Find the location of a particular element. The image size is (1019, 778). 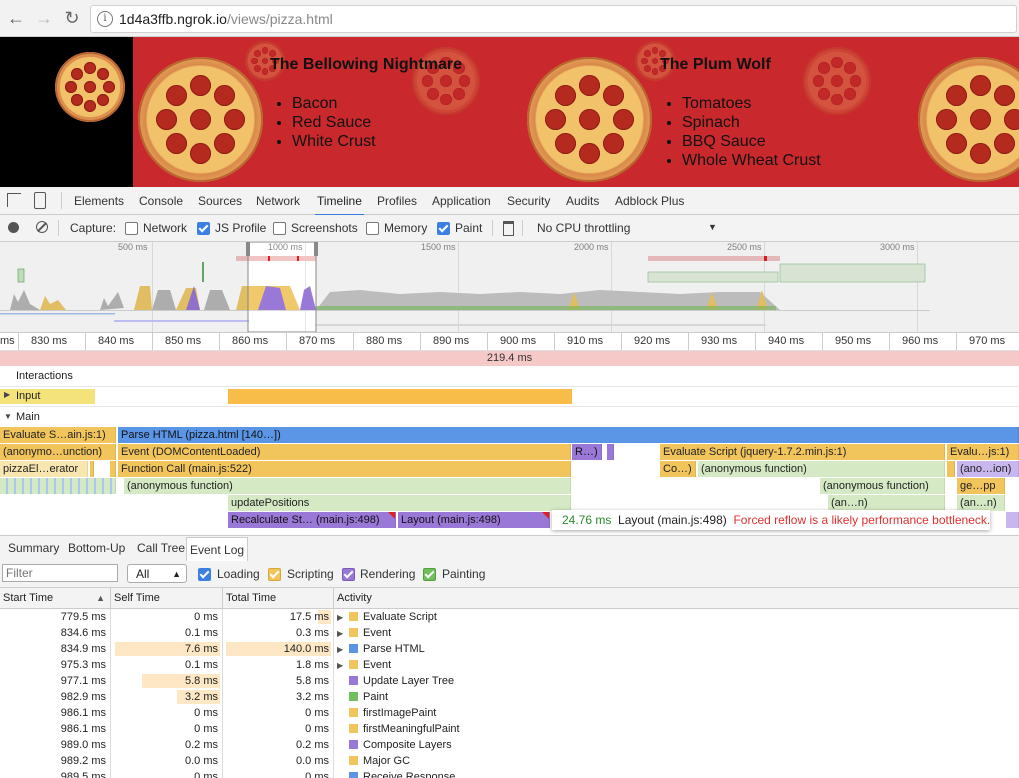

table-row: 834.6 ms 0.1 ms 0.3 ms ▶ Event is located at coordinates (509, 633).